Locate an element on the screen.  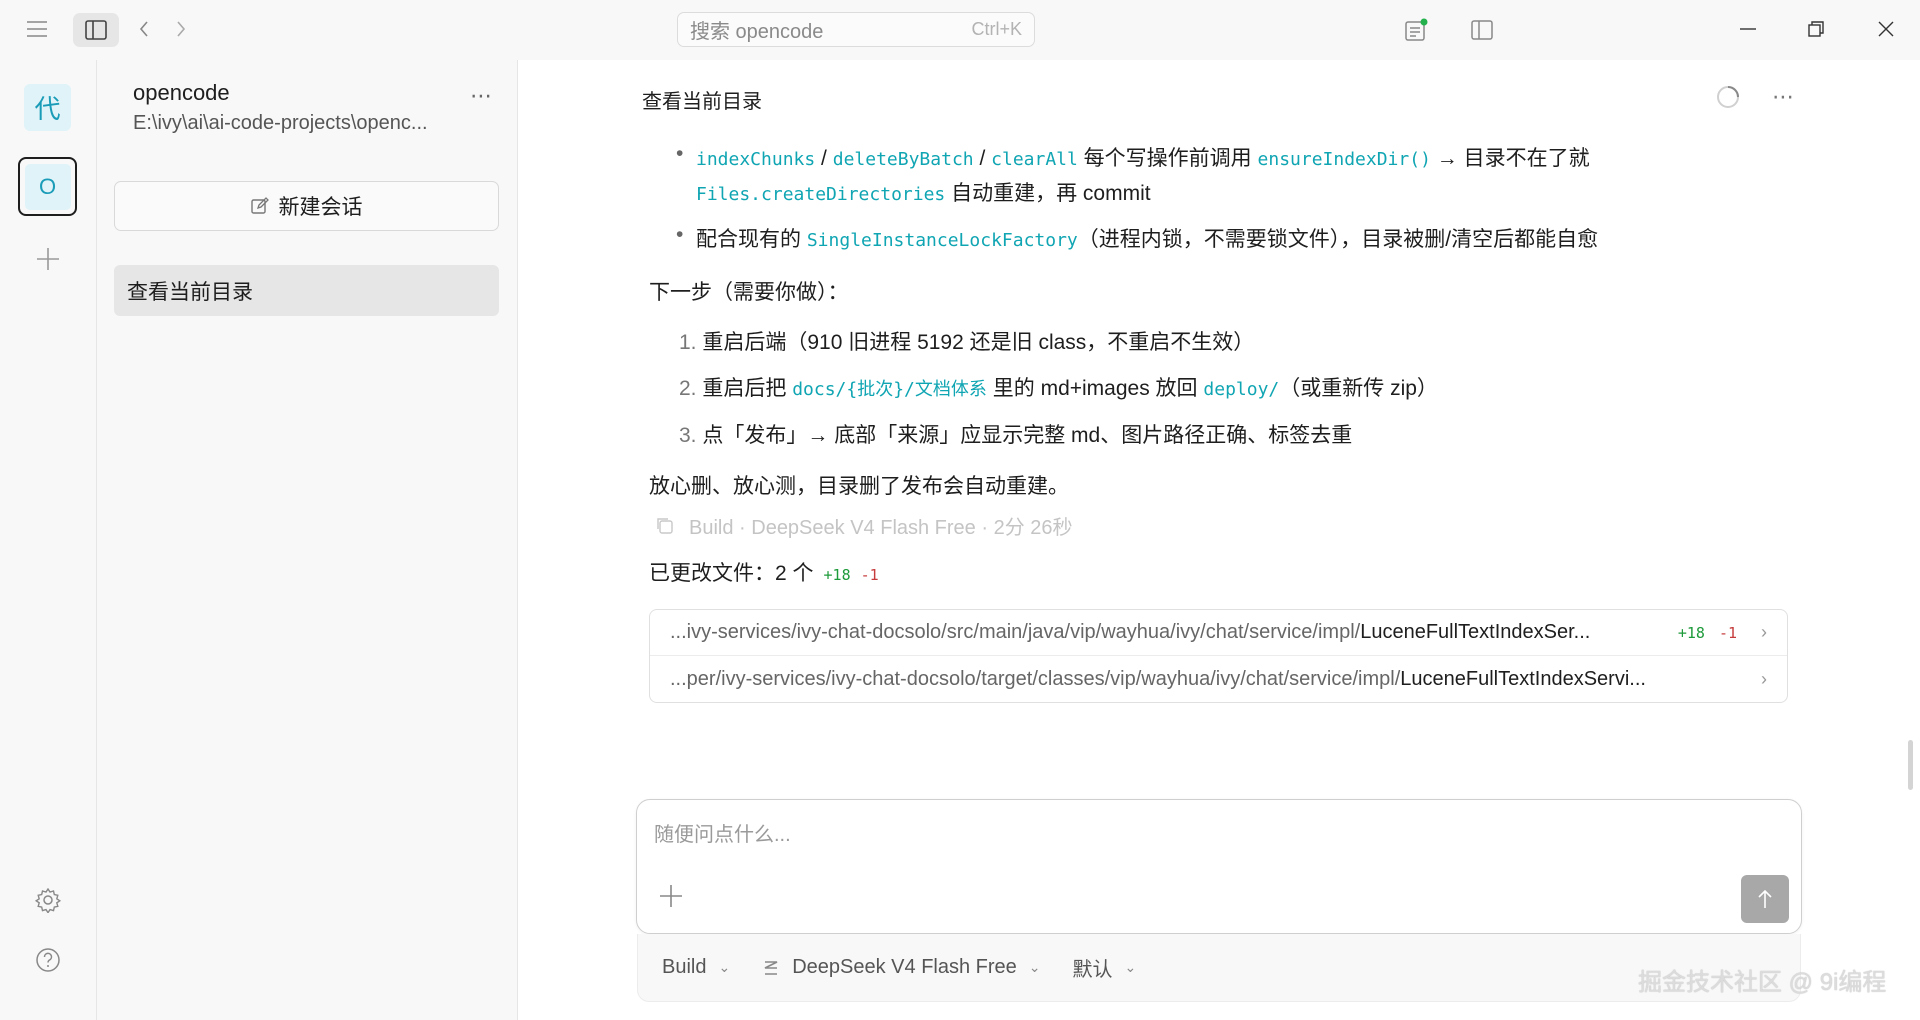
step-text: 里的 md+images 放回 is located at coordinates (1095, 388).